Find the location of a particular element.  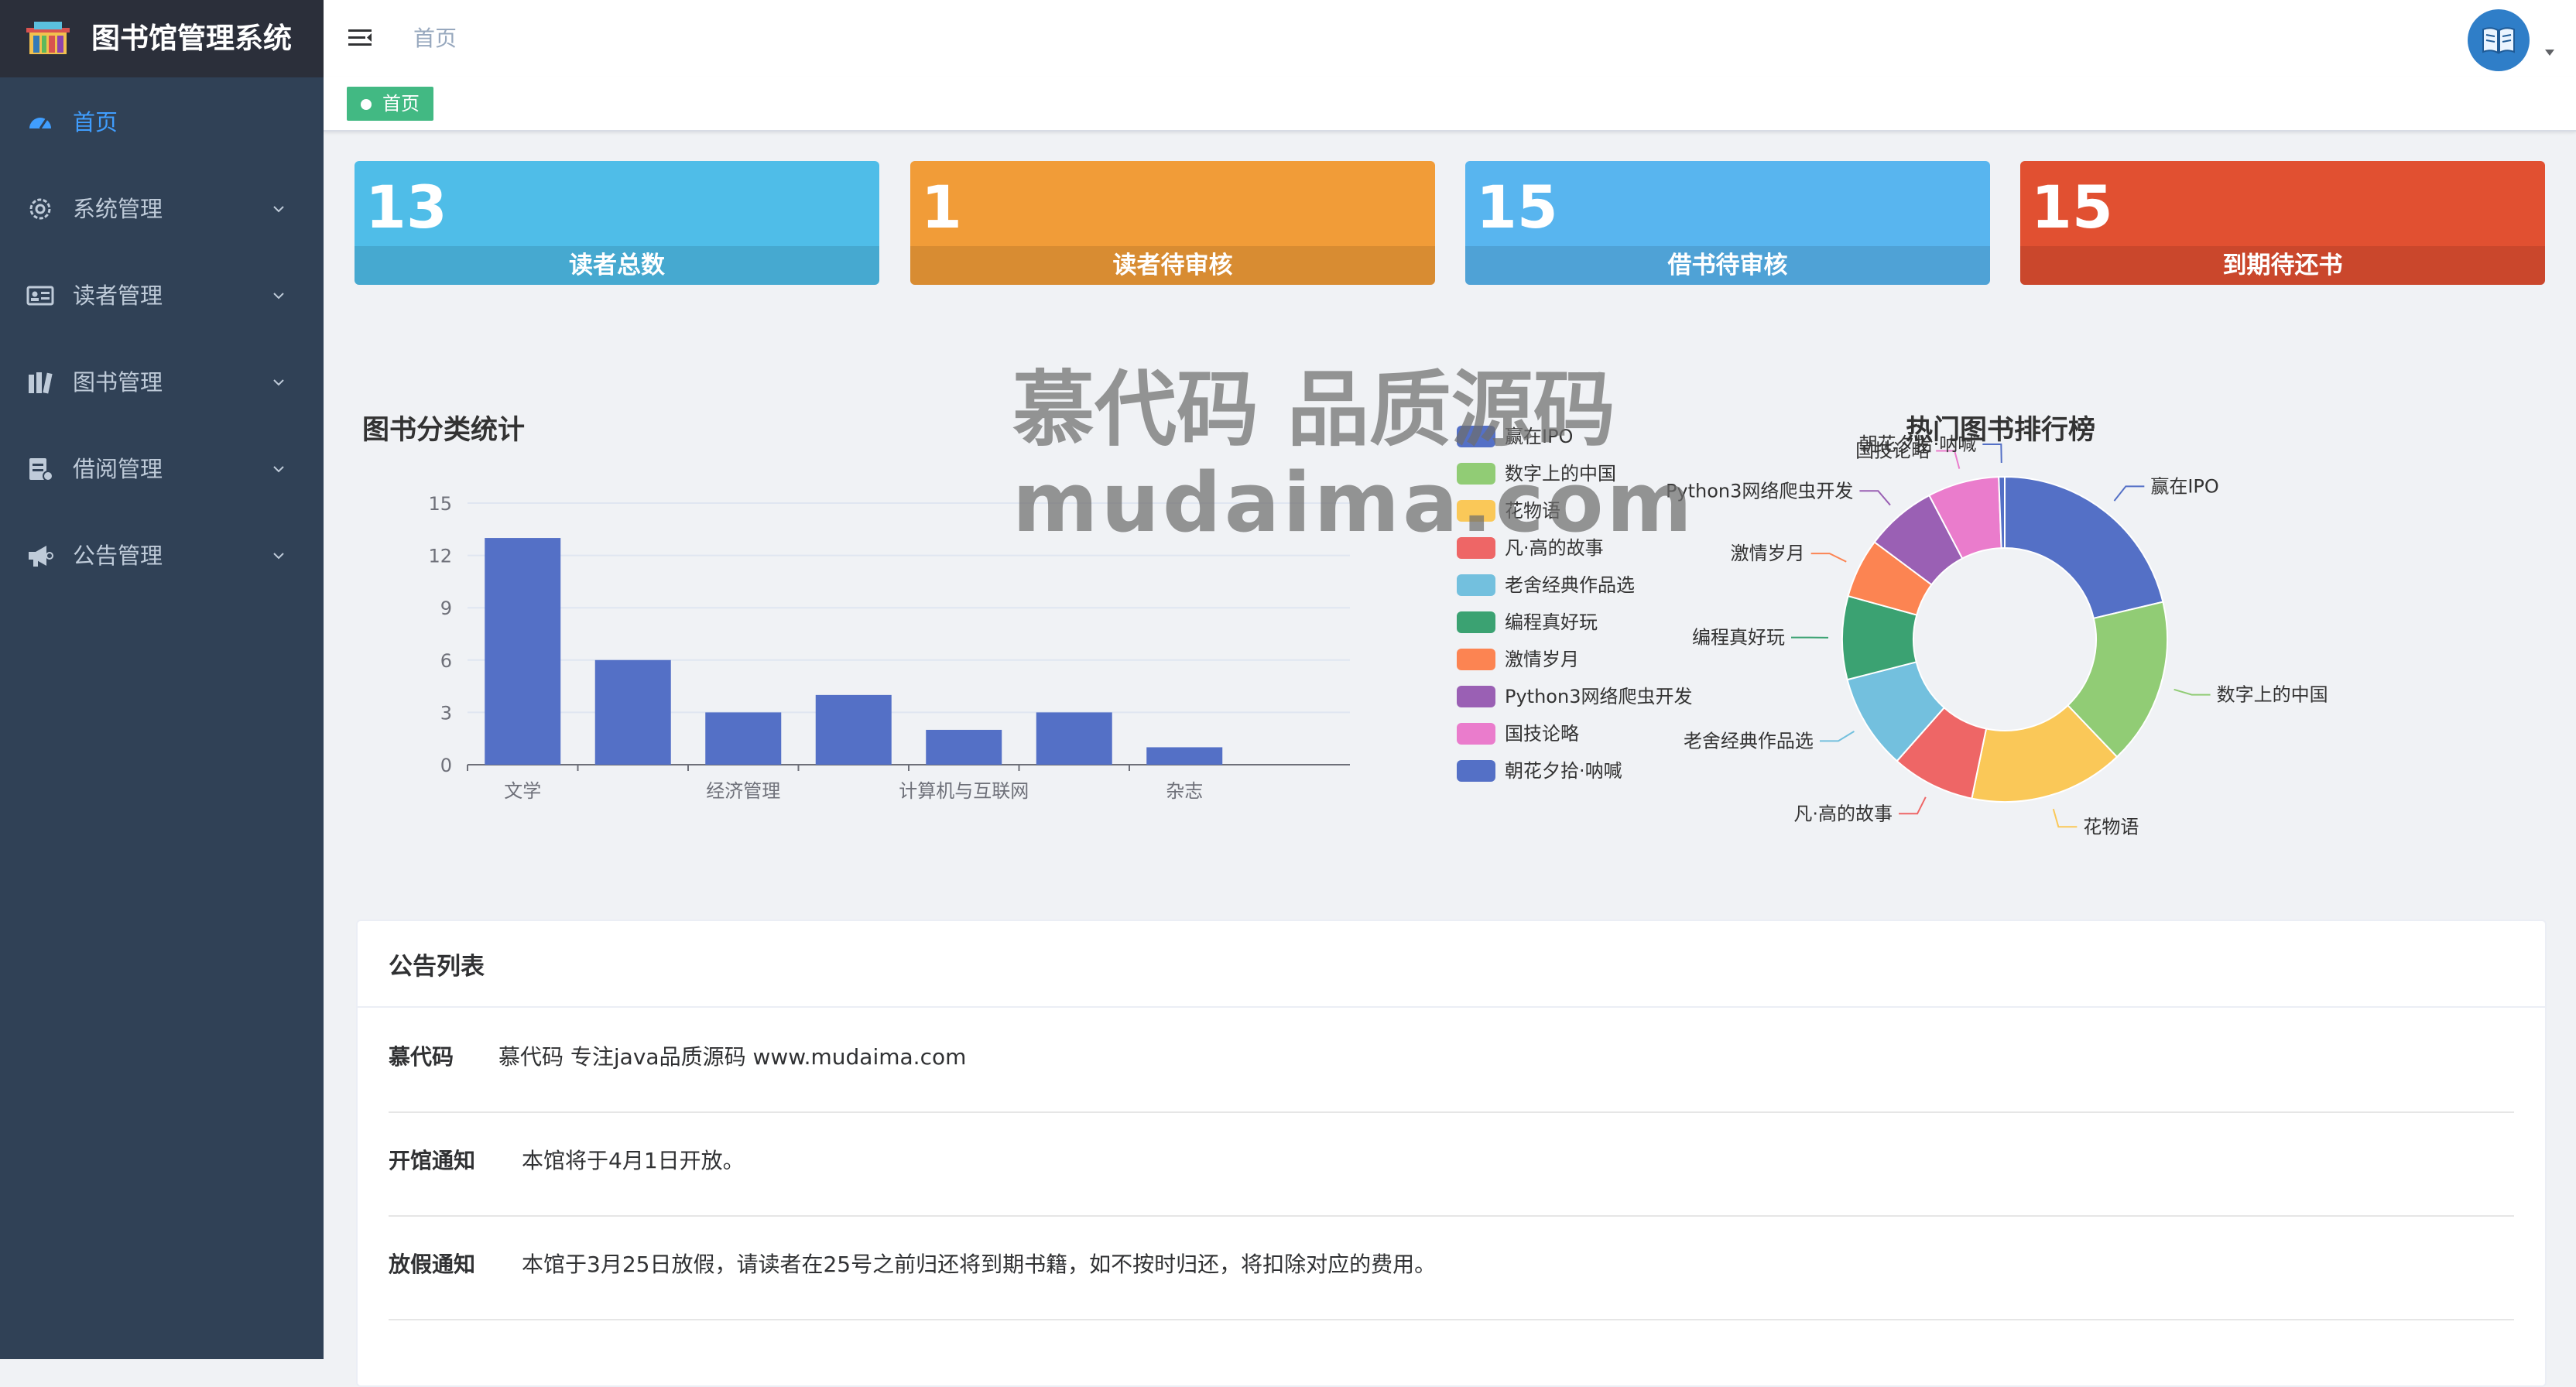

notice-item: 慕代码 慕代码 专注java品质源码 www.mudaima.com is located at coordinates (1451, 1060).